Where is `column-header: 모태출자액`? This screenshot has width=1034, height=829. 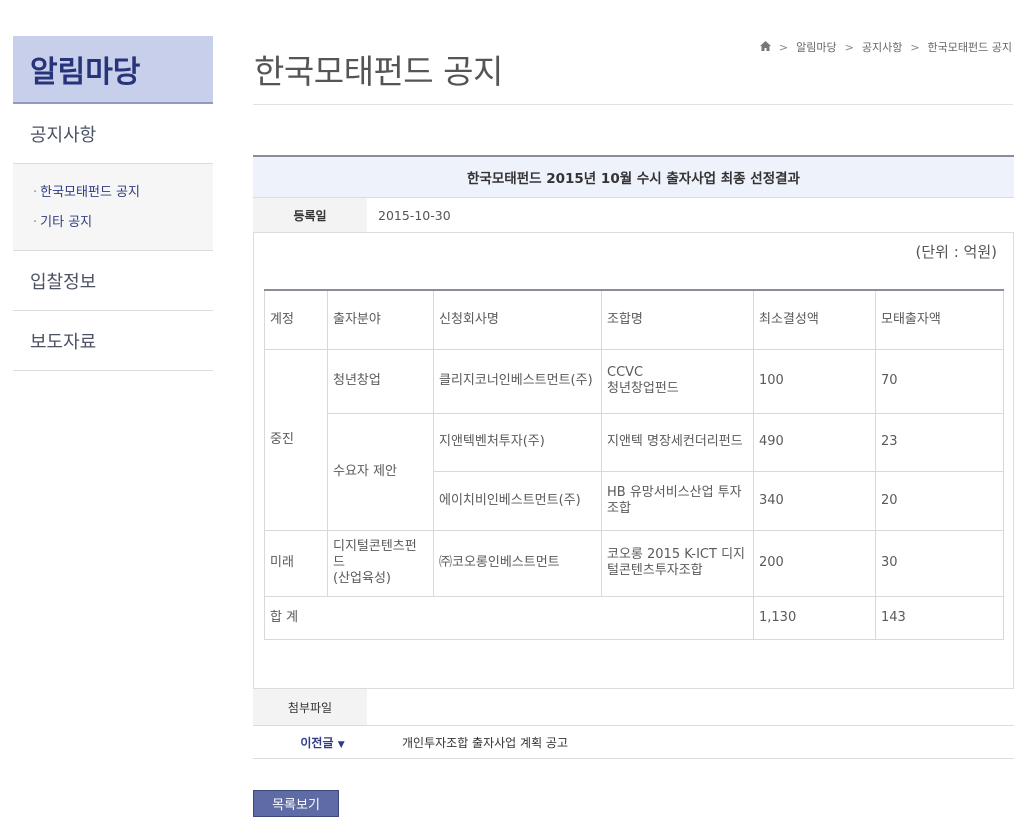
column-header: 모태출자액 is located at coordinates (939, 319).